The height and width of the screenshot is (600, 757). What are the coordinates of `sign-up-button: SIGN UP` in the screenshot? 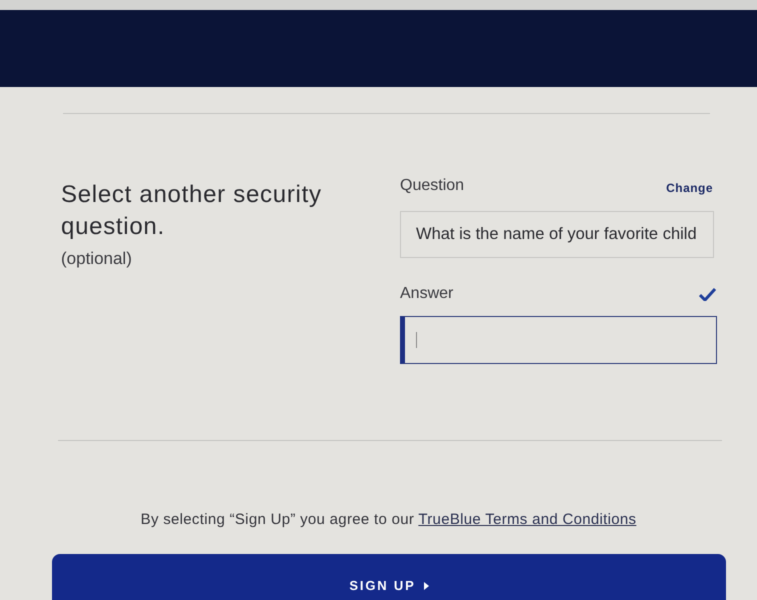 It's located at (389, 577).